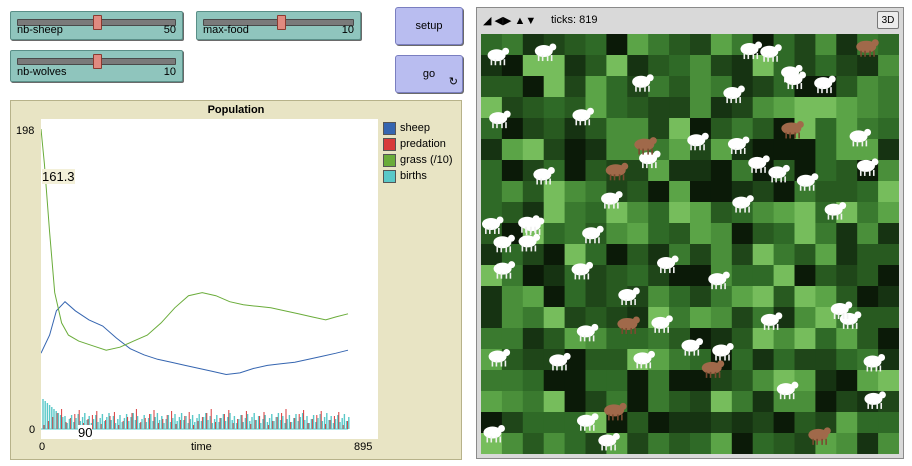 The image size is (912, 466). I want to click on hover-value-2: 90, so click(85, 432).